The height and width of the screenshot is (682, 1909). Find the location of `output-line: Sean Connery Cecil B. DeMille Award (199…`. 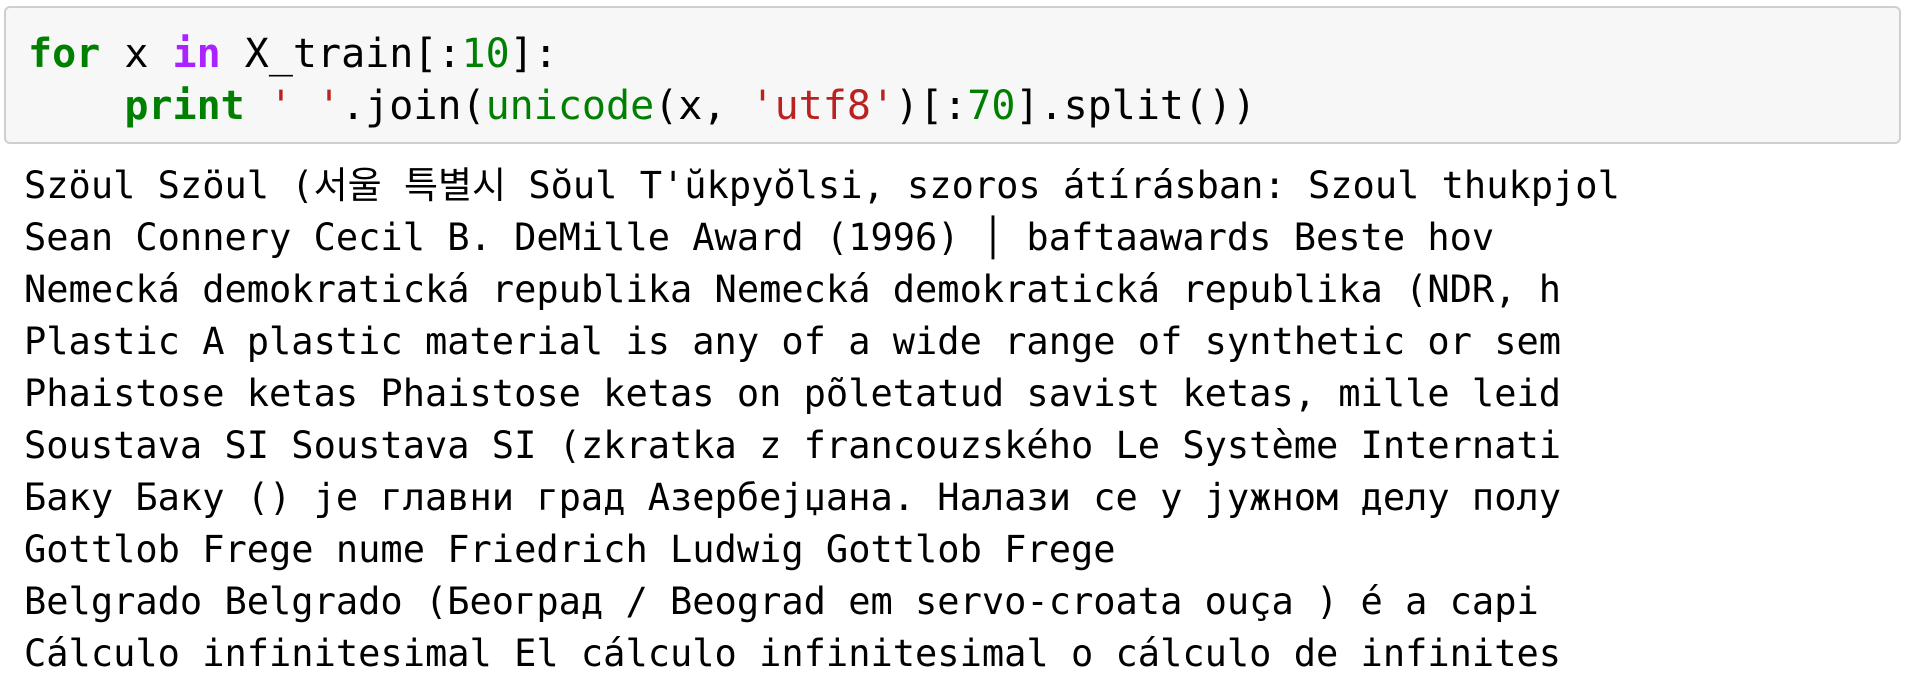

output-line: Sean Connery Cecil B. DeMille Award (199… is located at coordinates (759, 237).